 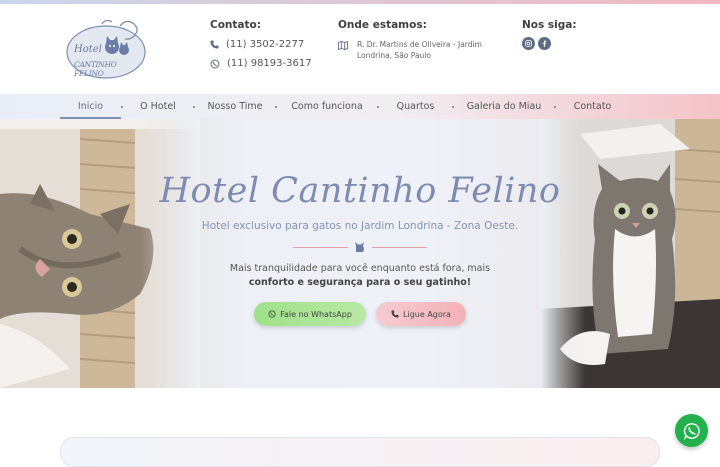 I want to click on instagram-button, so click(x=528, y=43).